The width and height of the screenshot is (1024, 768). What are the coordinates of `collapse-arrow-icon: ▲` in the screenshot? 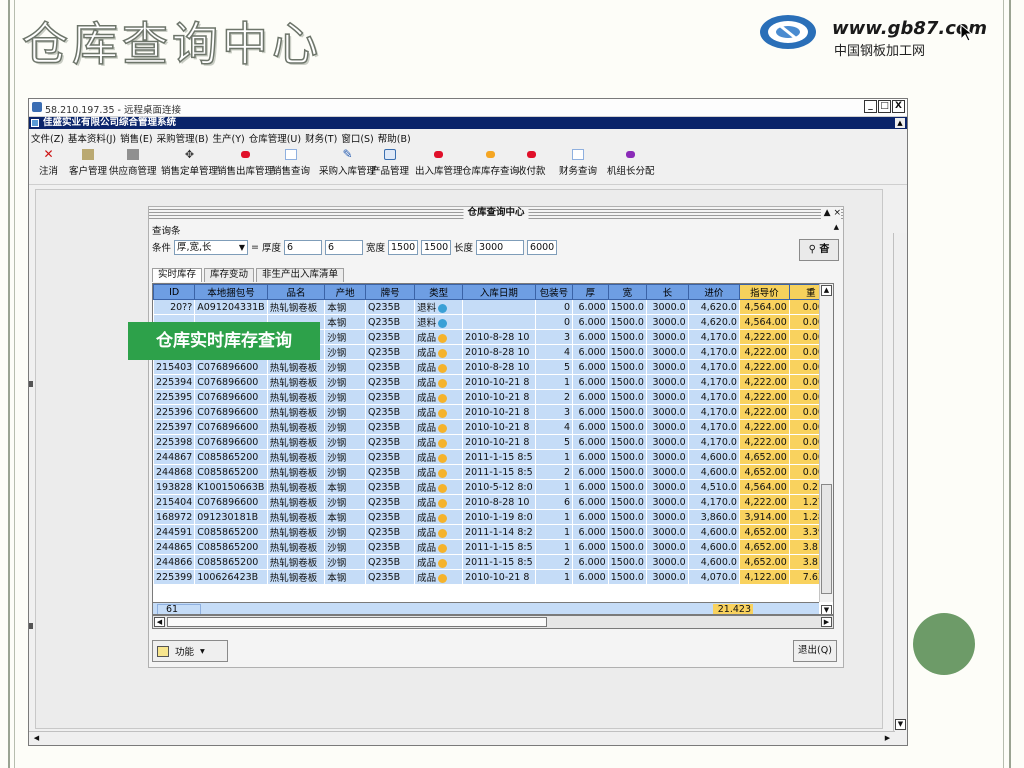 It's located at (836, 227).